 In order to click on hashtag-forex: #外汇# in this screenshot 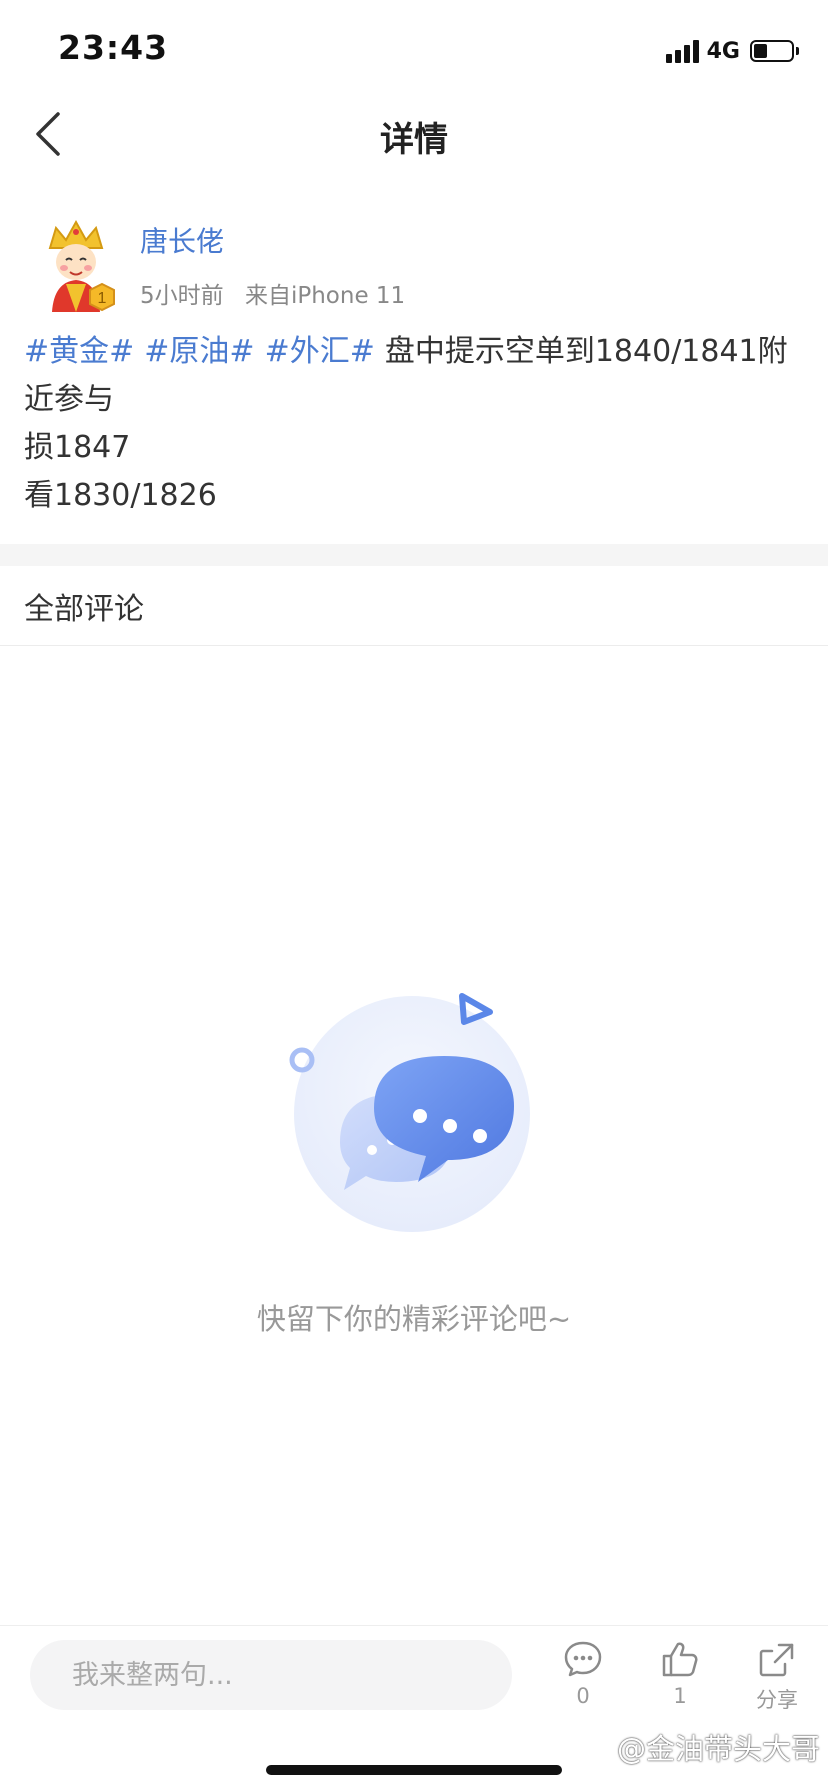, I will do `click(320, 351)`.